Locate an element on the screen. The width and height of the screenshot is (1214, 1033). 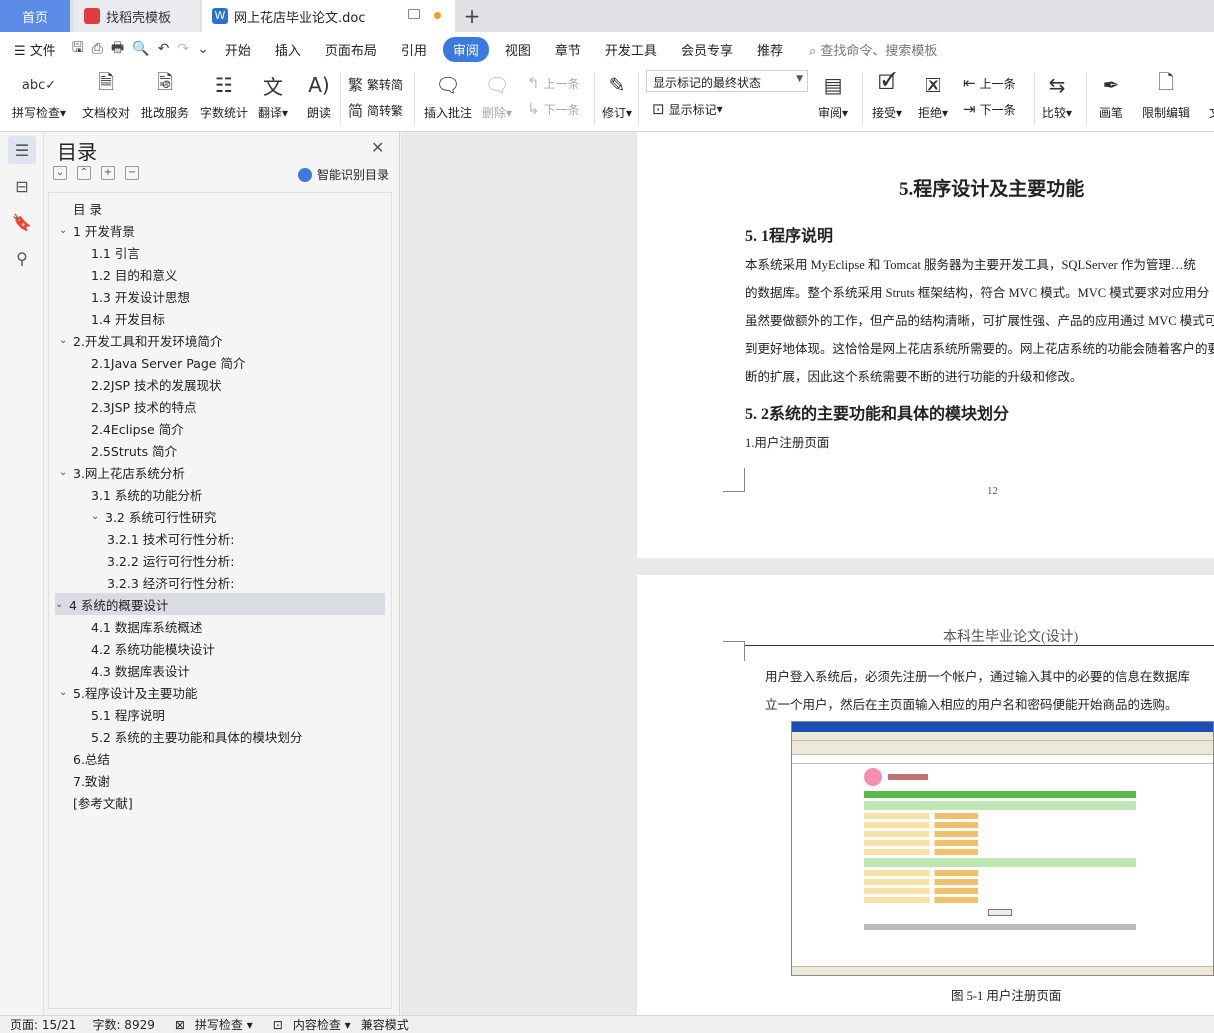
toc-item: 2.4Eclipse 简介 is located at coordinates (137, 428).